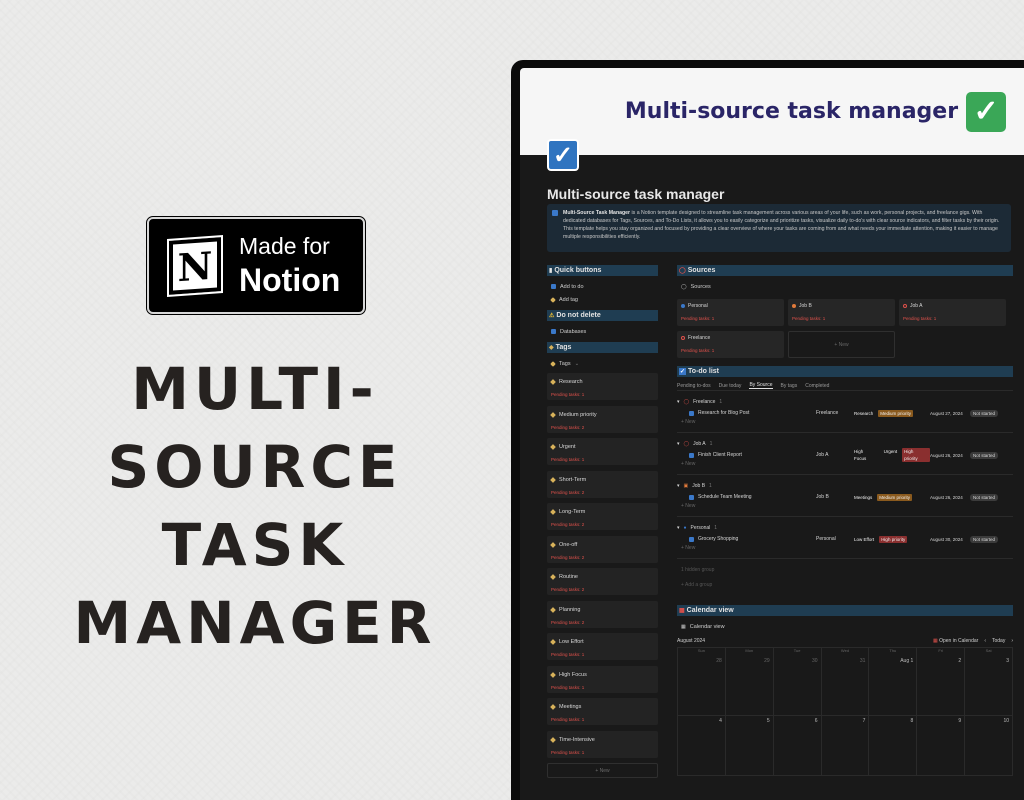  Describe the element at coordinates (602, 331) in the screenshot. I see `databases-link: Databases` at that location.